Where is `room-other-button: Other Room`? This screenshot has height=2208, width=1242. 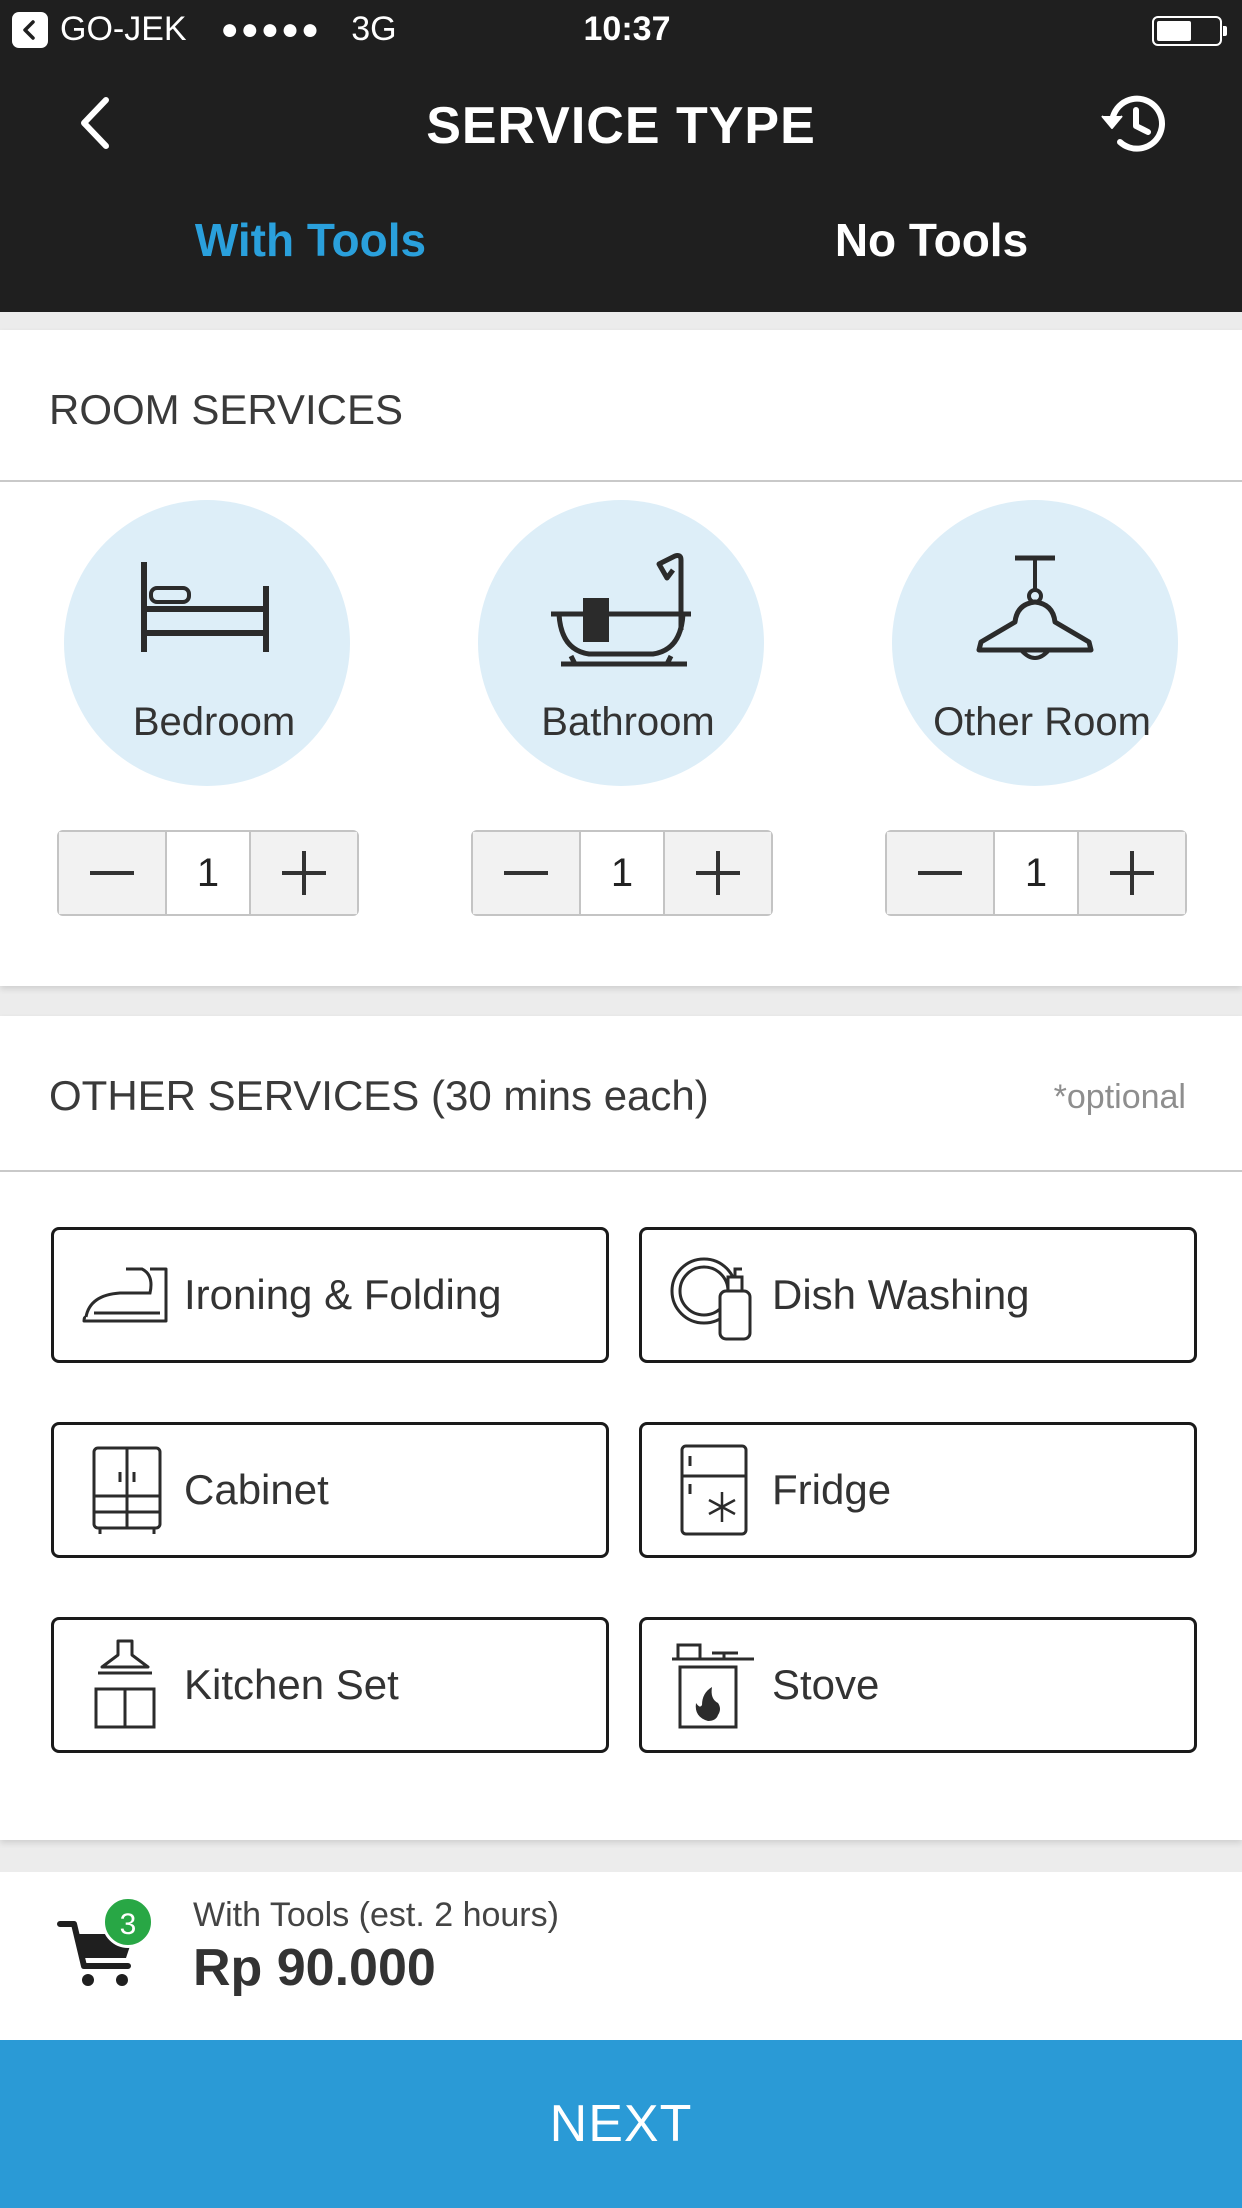 room-other-button: Other Room is located at coordinates (1035, 643).